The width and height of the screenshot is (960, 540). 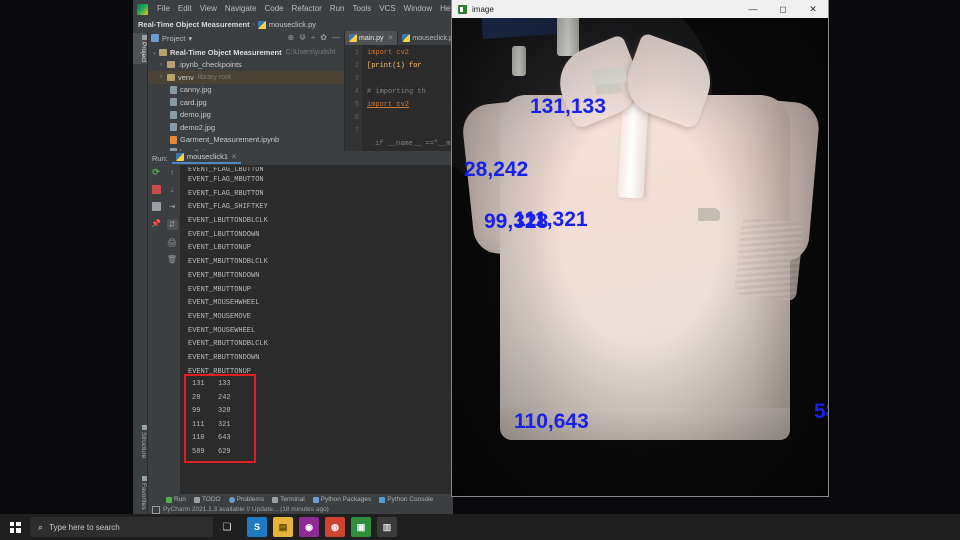 What do you see at coordinates (410, 499) in the screenshot?
I see `tool-window-label: Python Console` at bounding box center [410, 499].